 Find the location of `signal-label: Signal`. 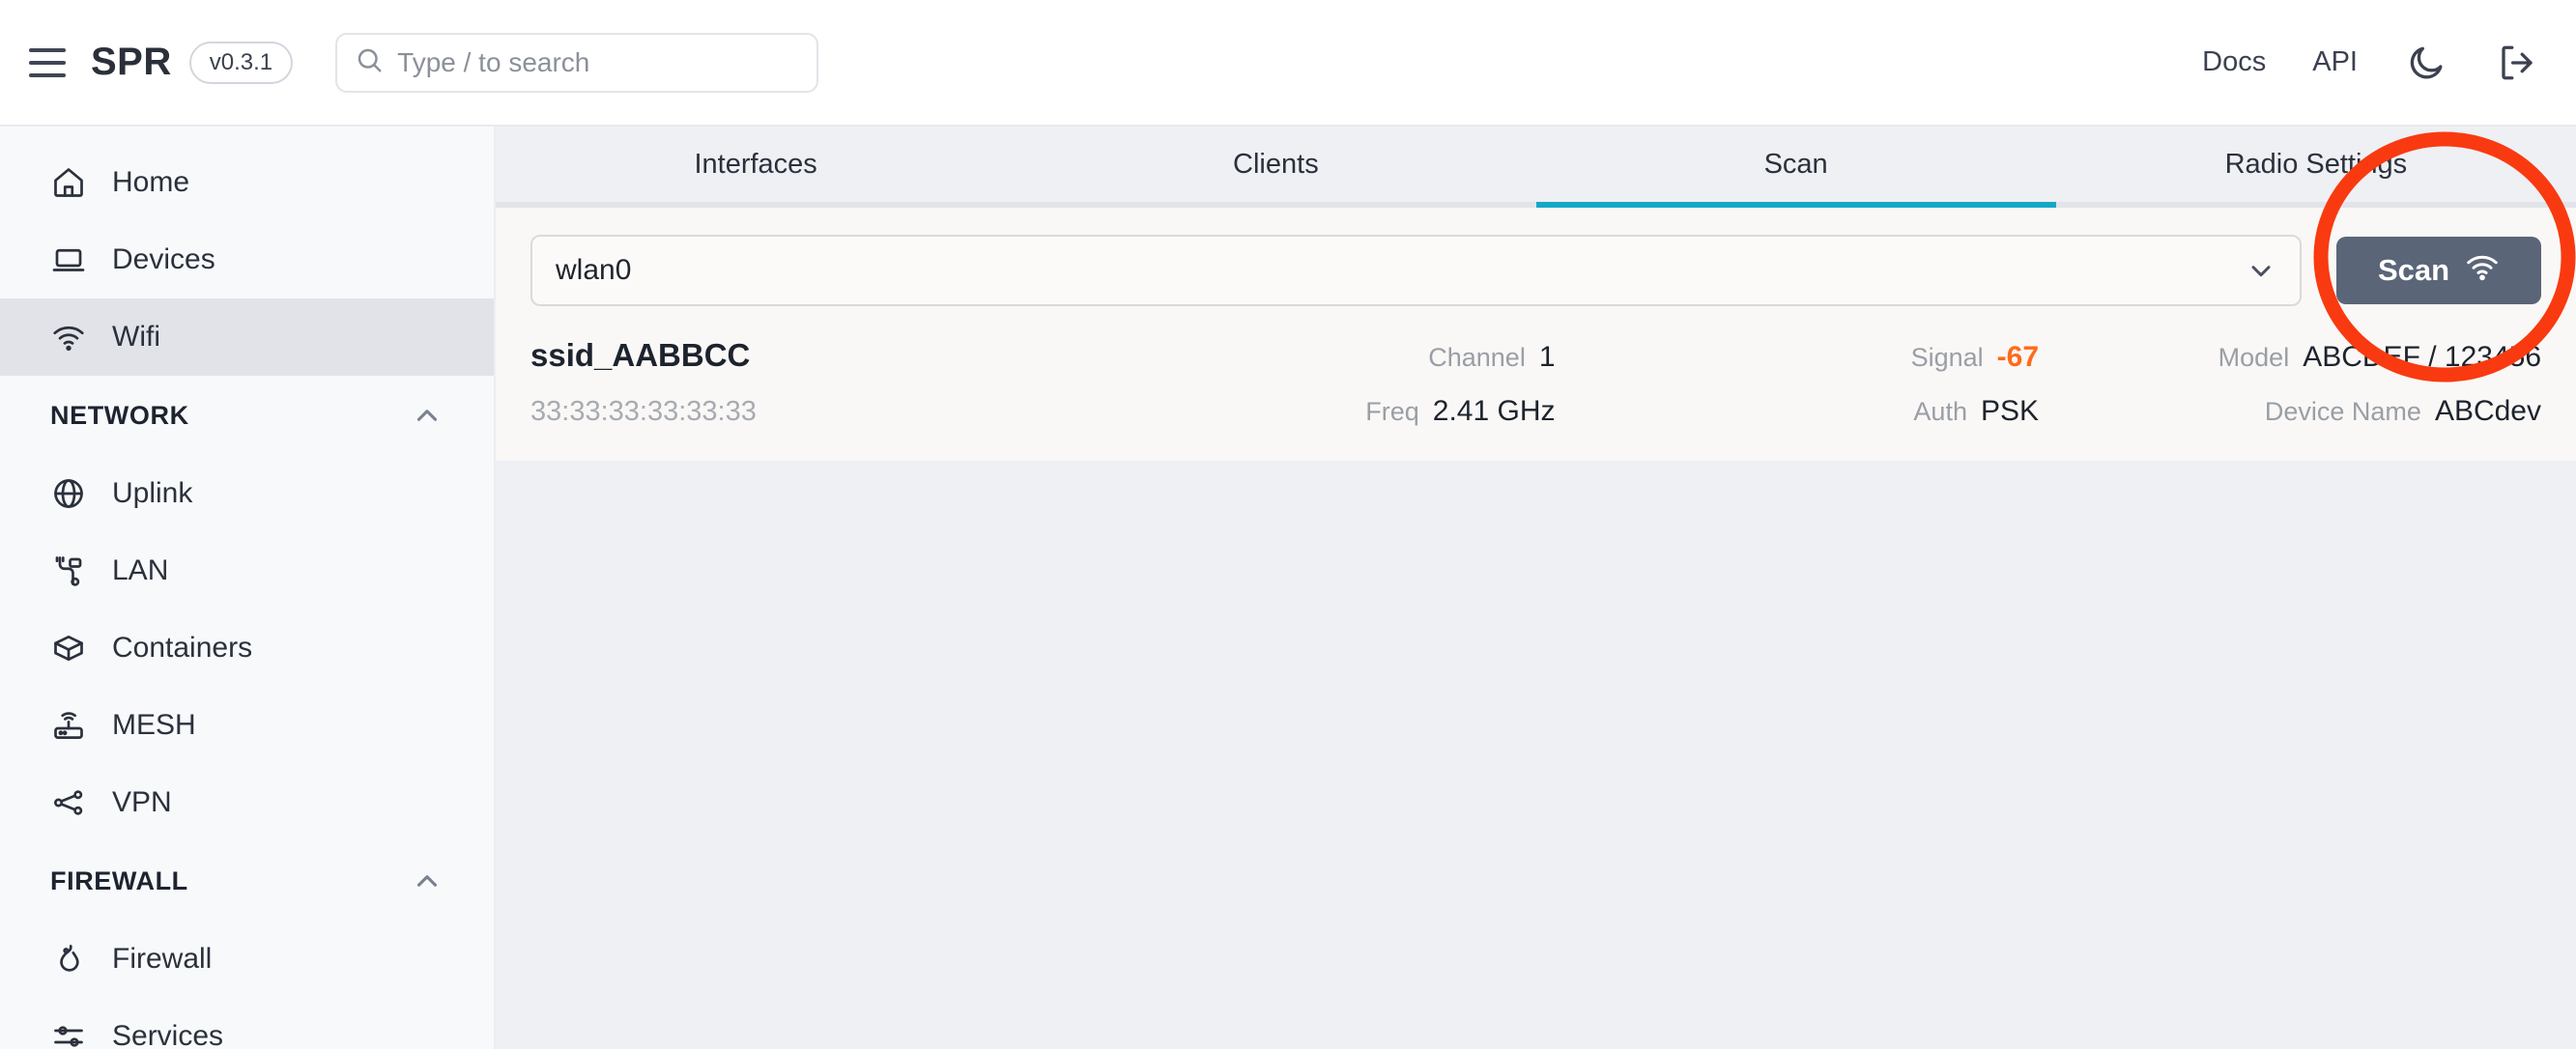

signal-label: Signal is located at coordinates (1947, 358).